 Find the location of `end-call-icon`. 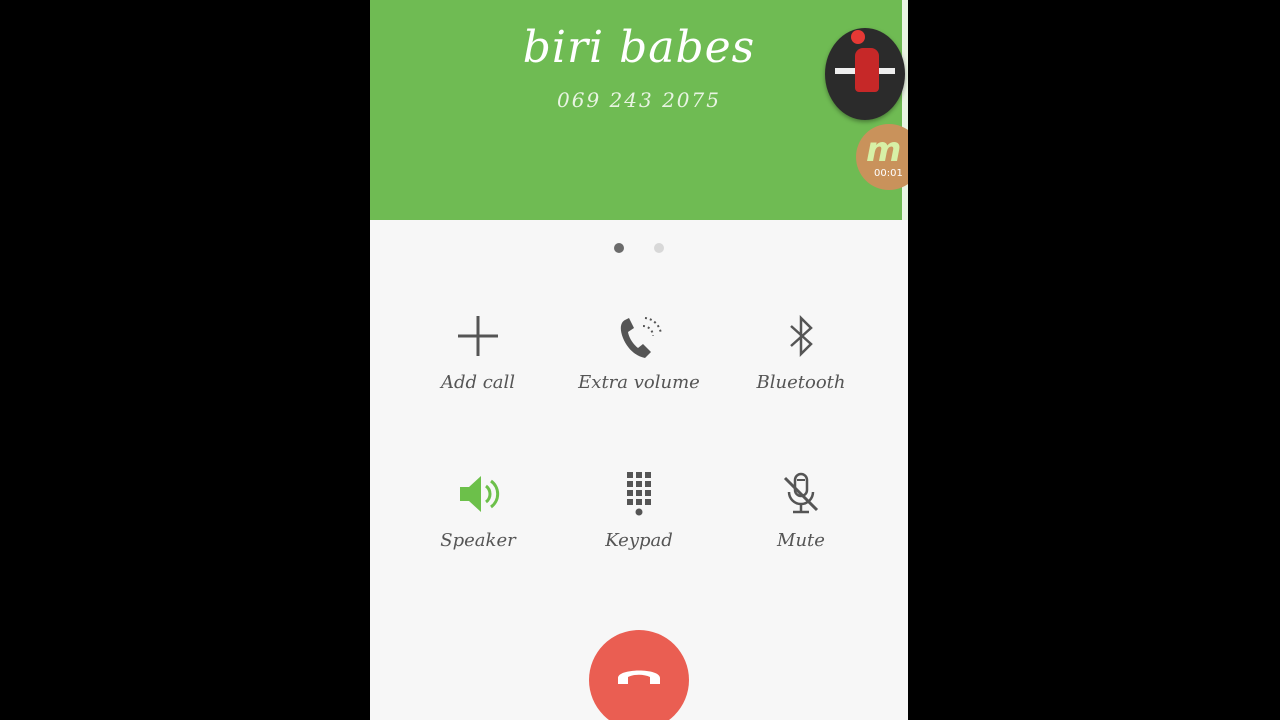

end-call-icon is located at coordinates (639, 677).